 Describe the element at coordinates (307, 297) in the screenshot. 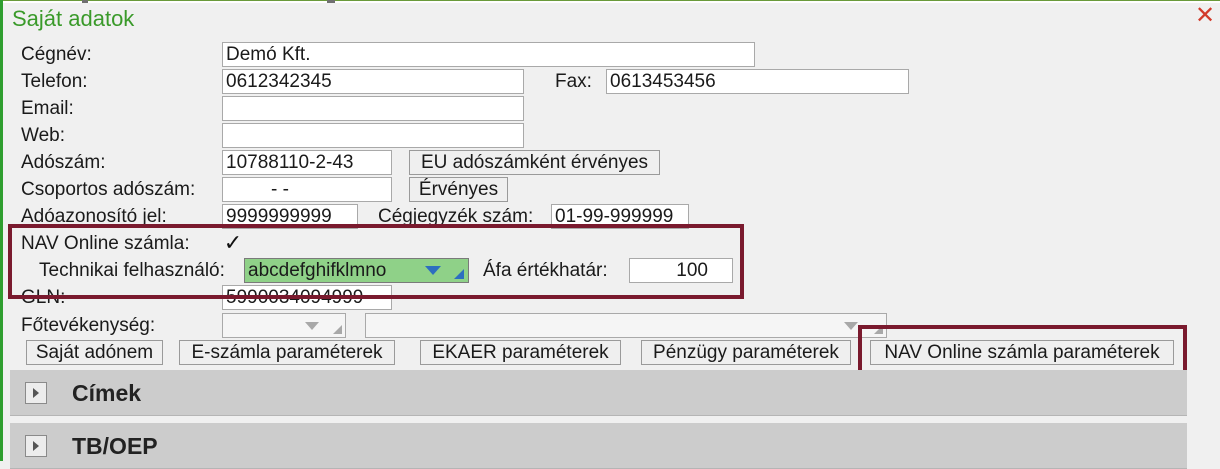

I see `gln-field: 5990034094999` at that location.